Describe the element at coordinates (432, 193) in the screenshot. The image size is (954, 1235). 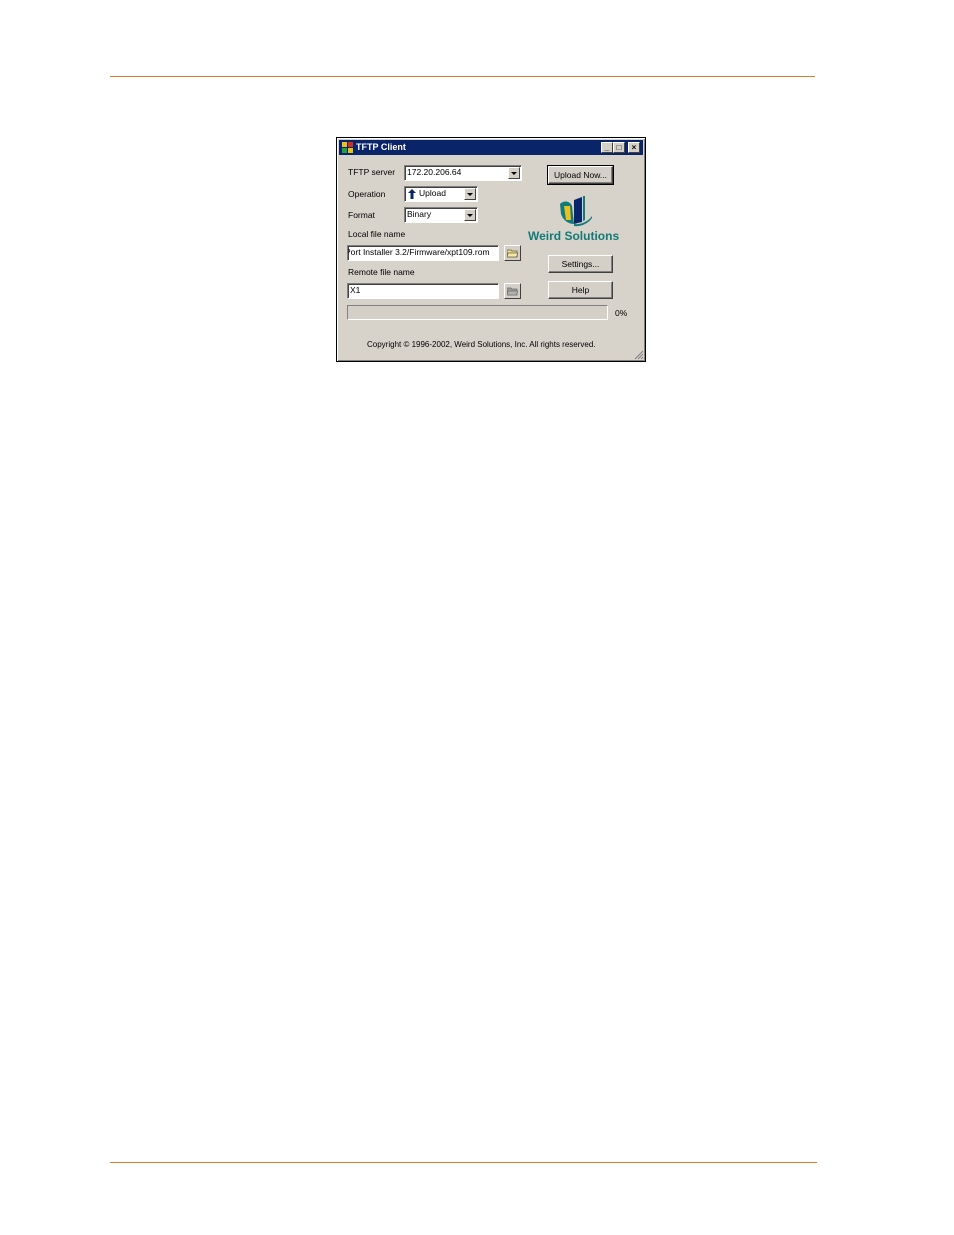
I see `operation-value: Upload` at that location.